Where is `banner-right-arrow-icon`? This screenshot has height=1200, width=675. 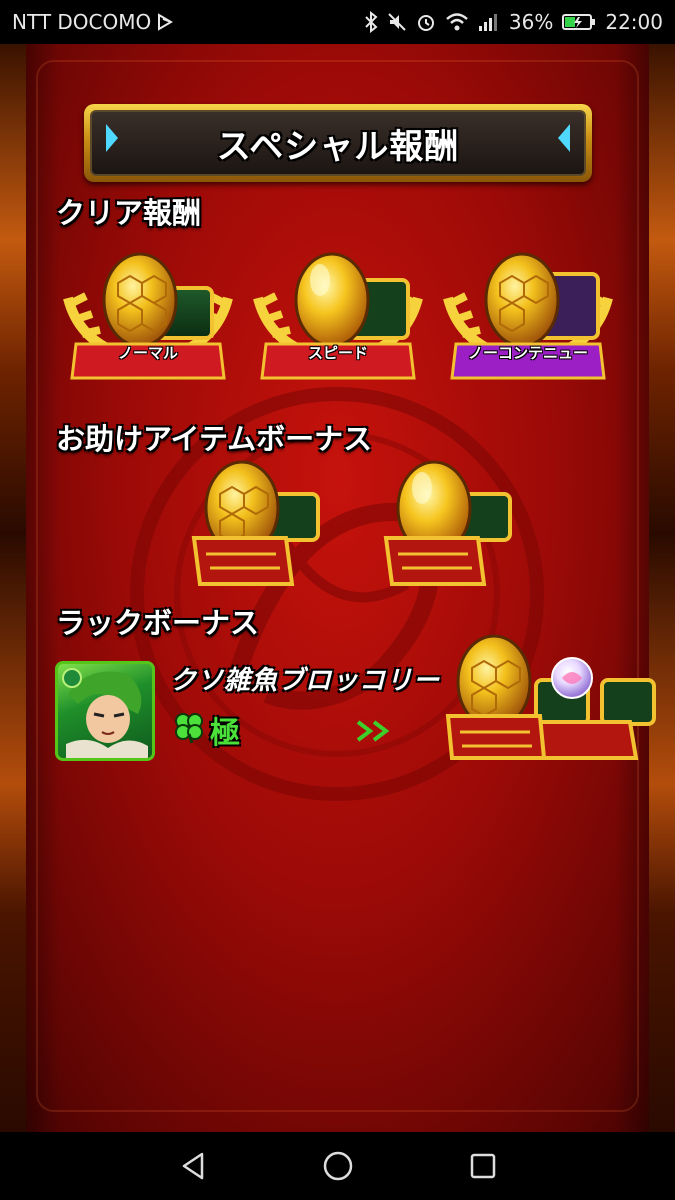
banner-right-arrow-icon is located at coordinates (564, 138).